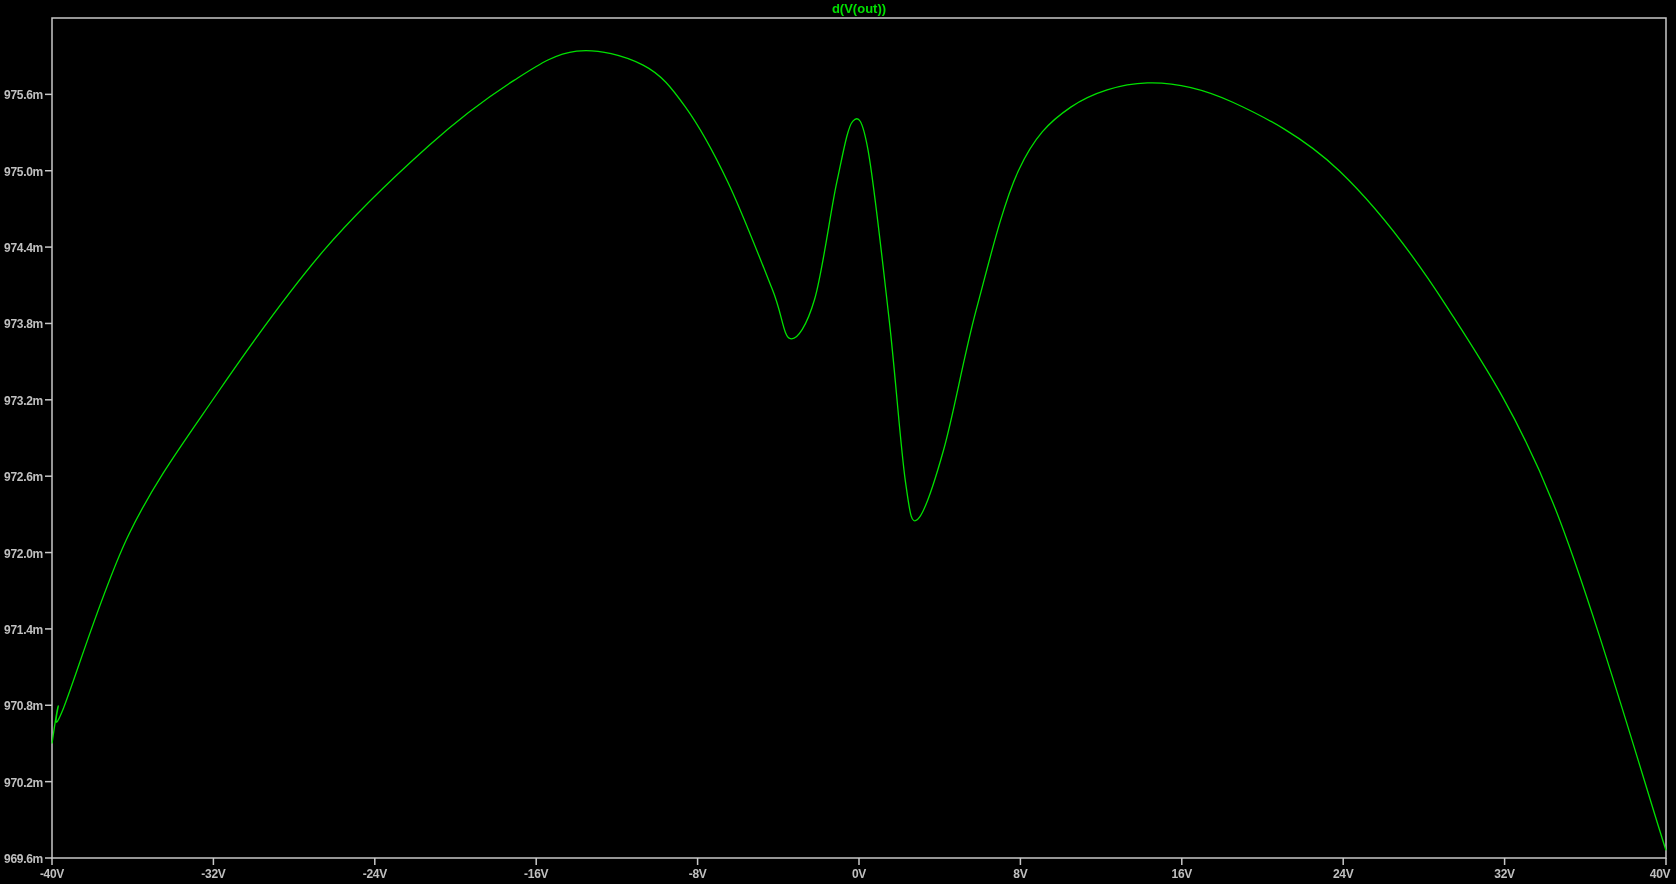  I want to click on y-tick-label: 972.0m, so click(23, 553).